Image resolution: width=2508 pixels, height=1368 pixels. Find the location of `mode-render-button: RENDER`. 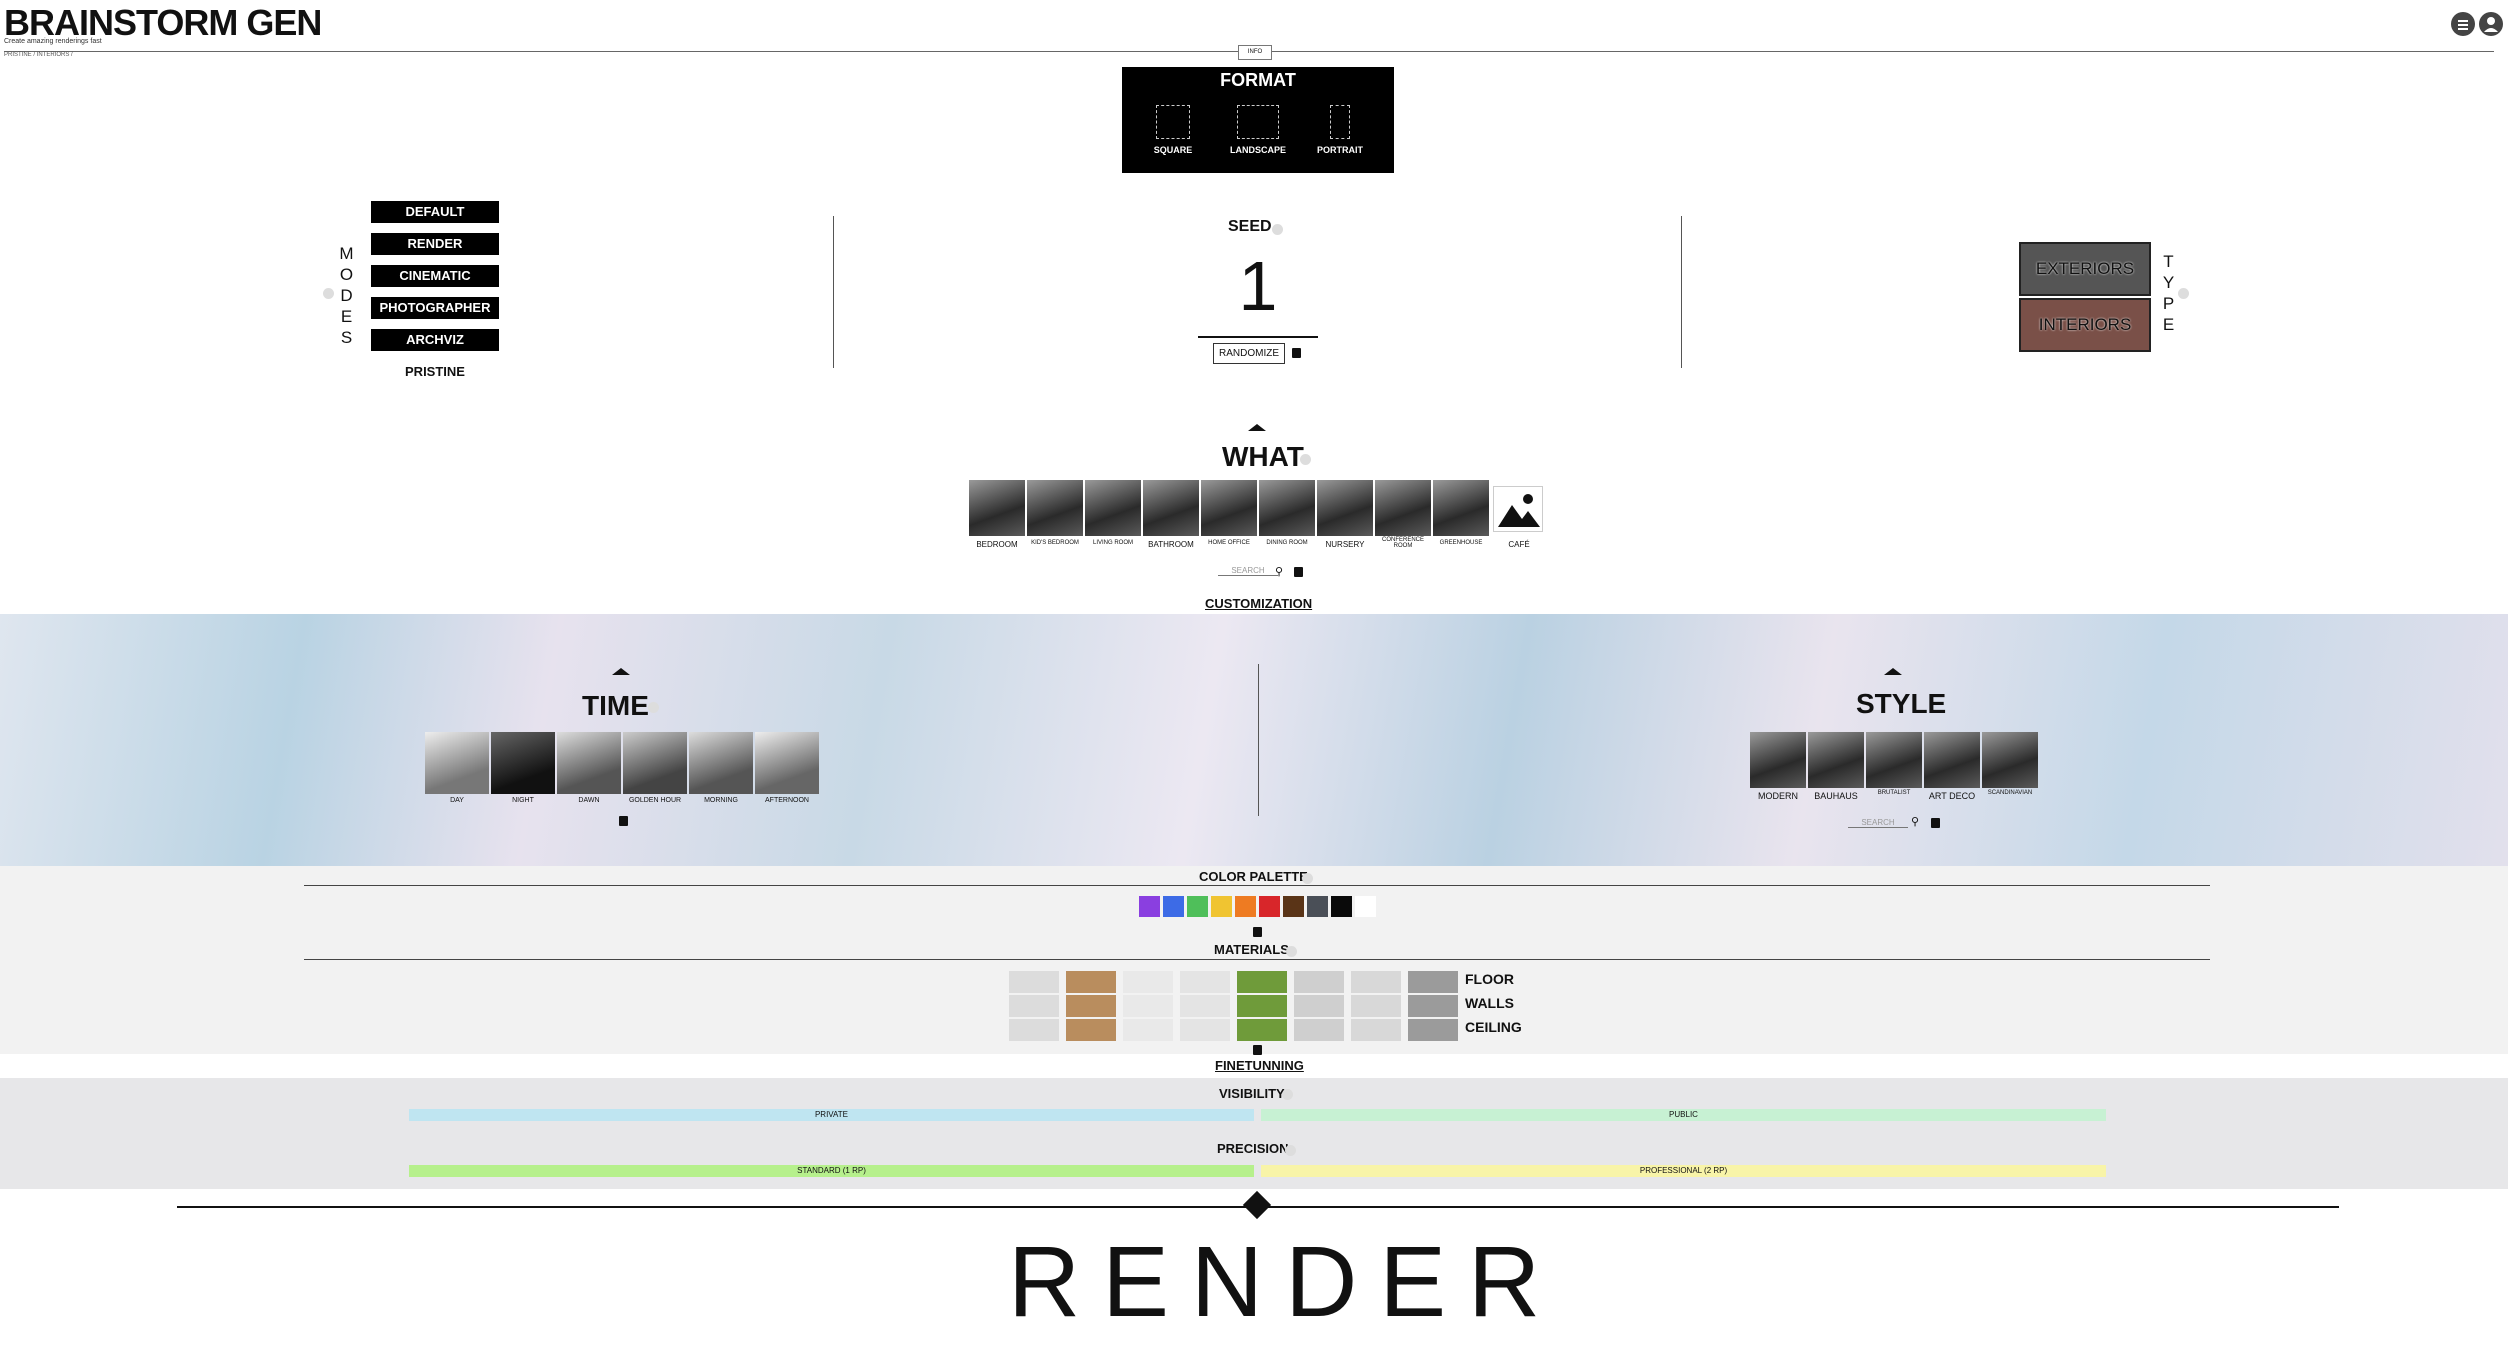

mode-render-button: RENDER is located at coordinates (435, 244).